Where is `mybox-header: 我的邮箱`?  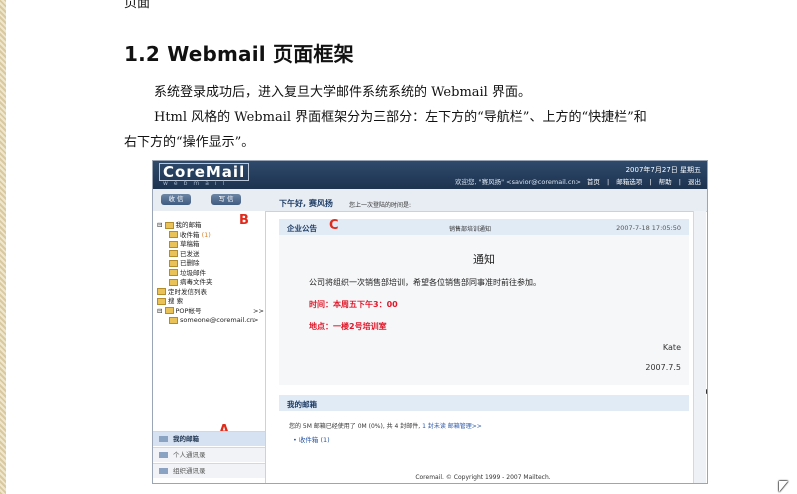
mybox-header: 我的邮箱 is located at coordinates (484, 403).